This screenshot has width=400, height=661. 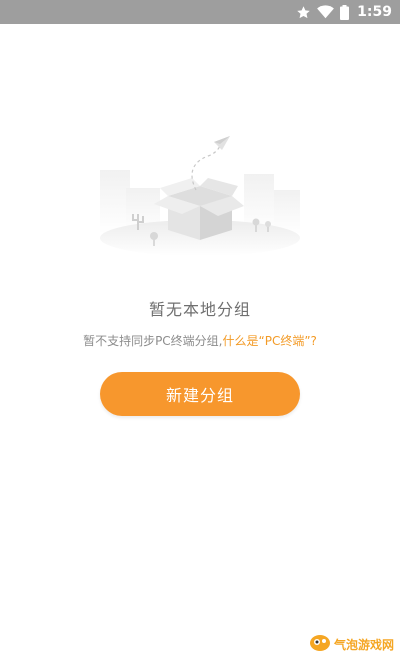 I want to click on empty-state-description: 暂不支持同步PC终端分组,什么是“PC终端”?, so click(x=200, y=340).